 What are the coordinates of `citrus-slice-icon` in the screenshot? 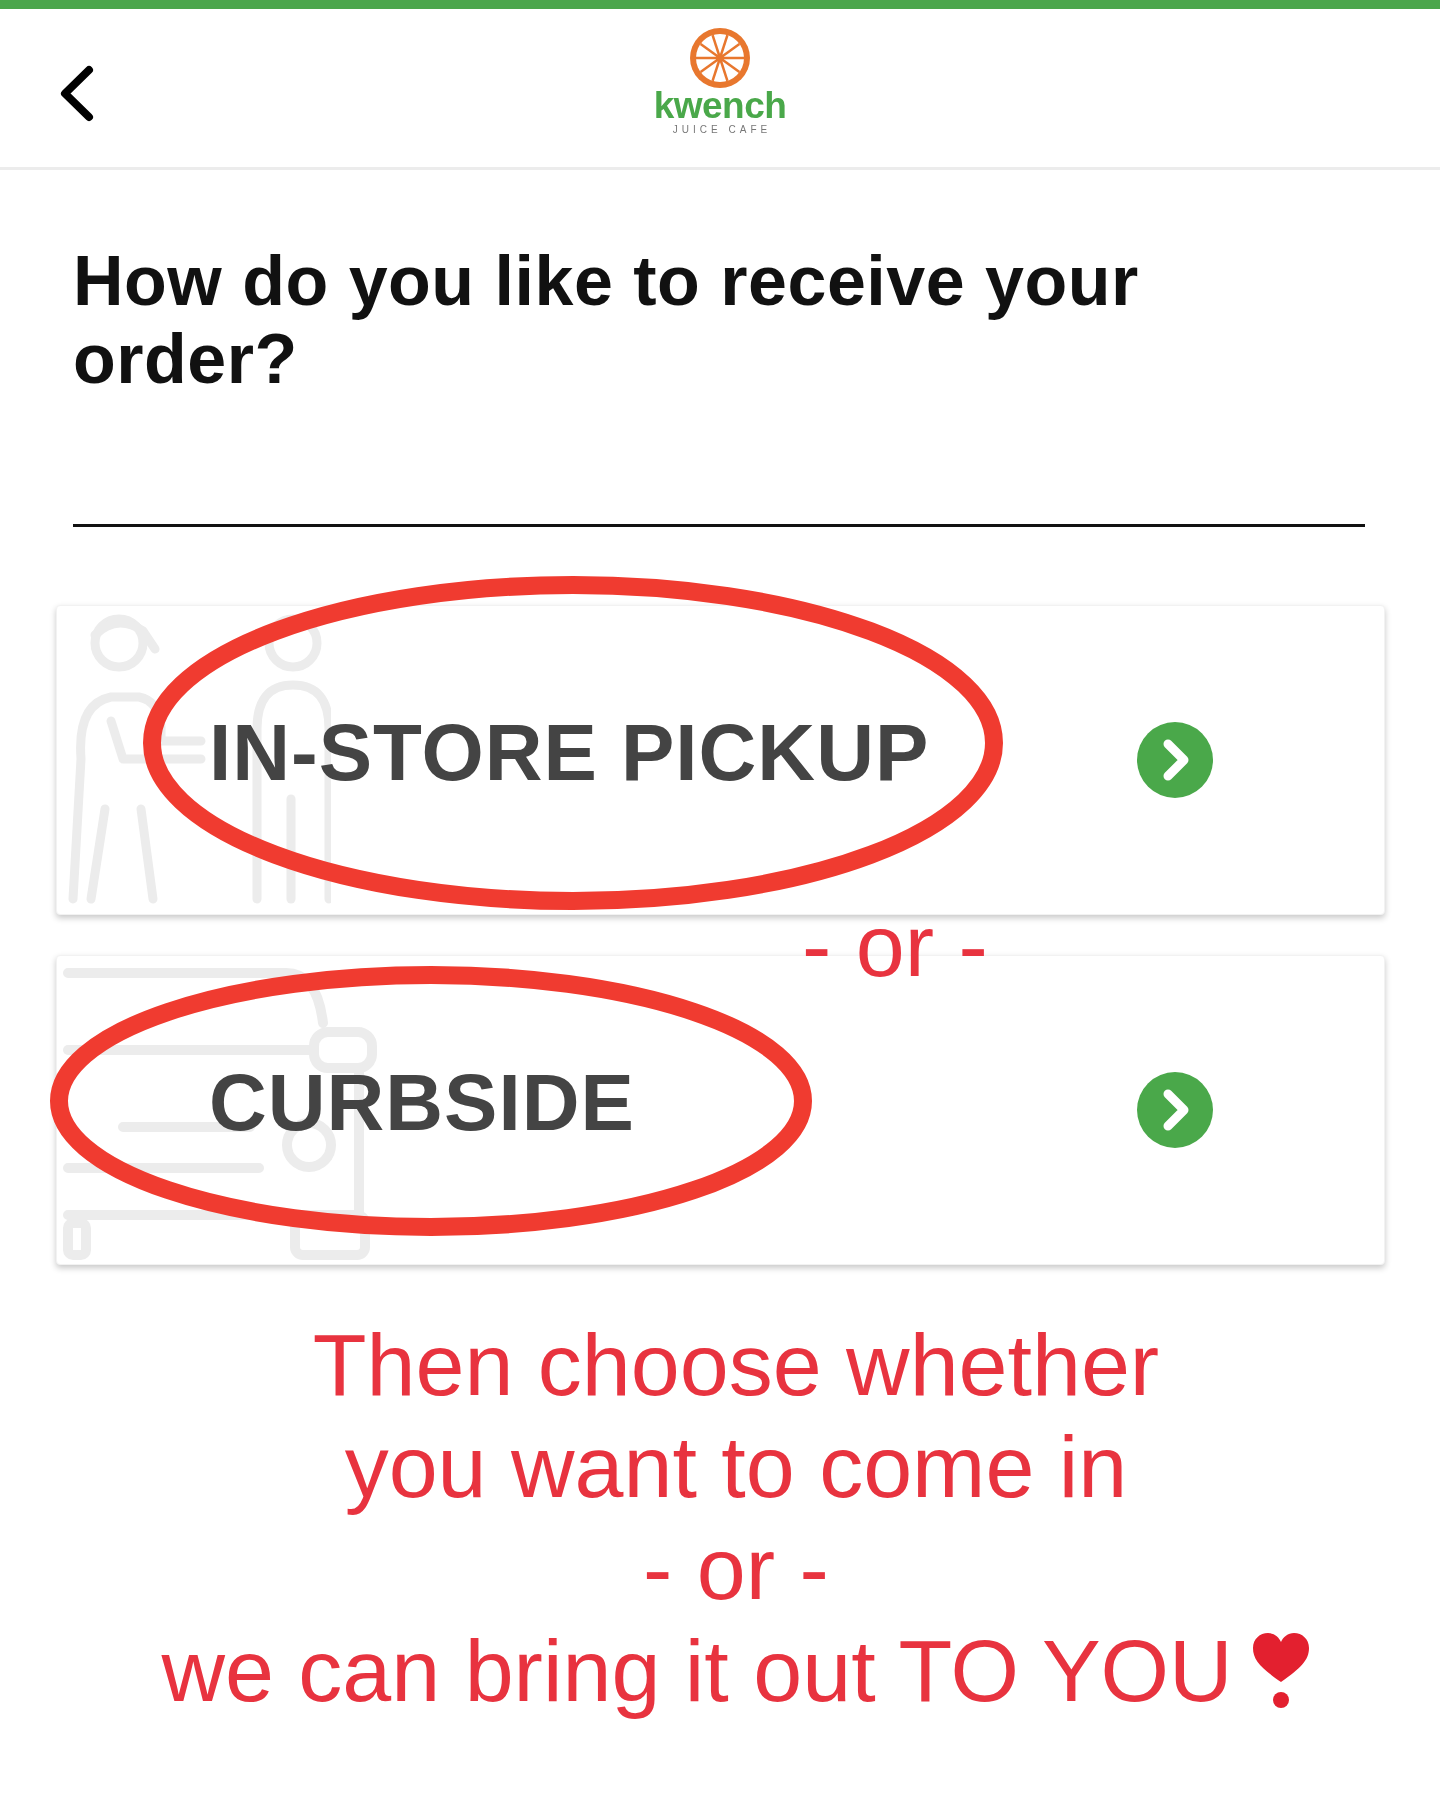 It's located at (720, 58).